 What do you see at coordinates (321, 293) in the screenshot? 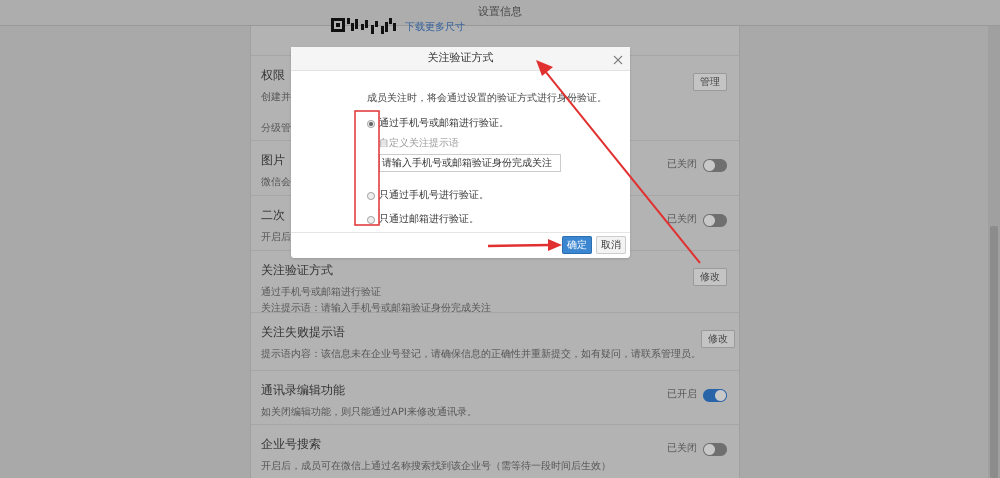
I see `setting-description: 通过手机号或邮箱进行验证` at bounding box center [321, 293].